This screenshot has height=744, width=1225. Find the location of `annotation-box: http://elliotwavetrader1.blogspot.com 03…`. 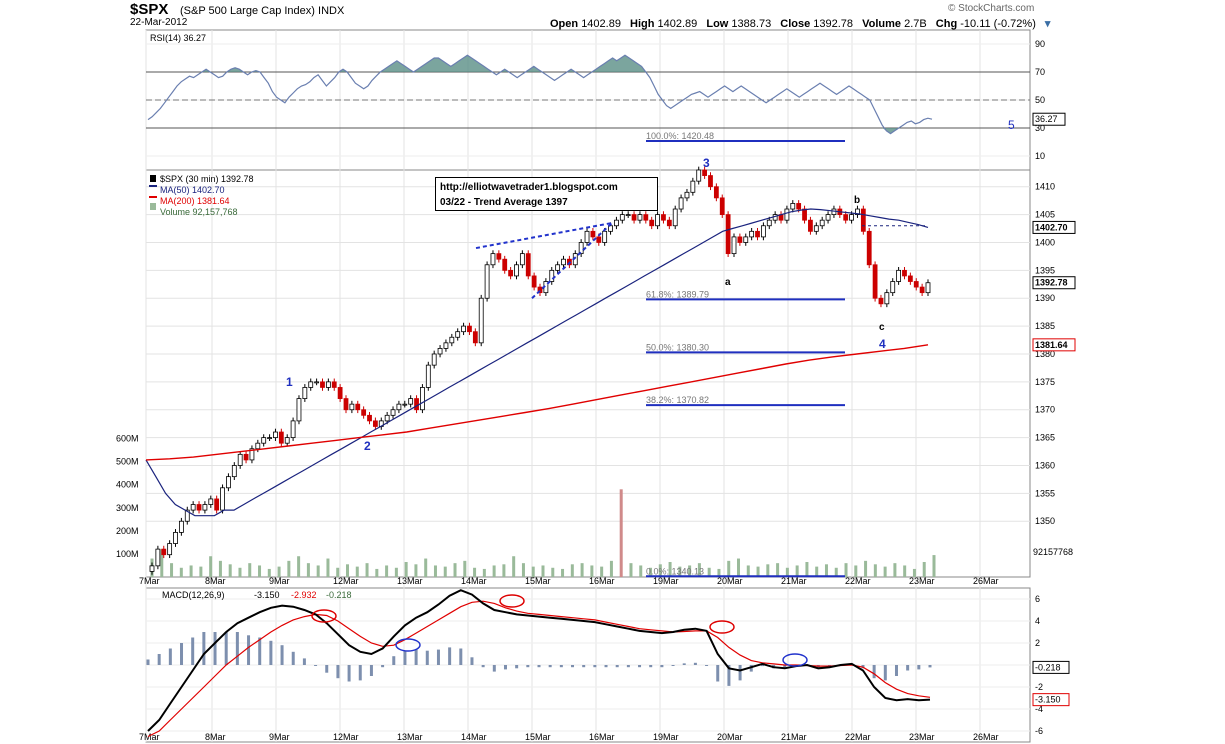

annotation-box: http://elliotwavetrader1.blogspot.com 03… is located at coordinates (546, 194).